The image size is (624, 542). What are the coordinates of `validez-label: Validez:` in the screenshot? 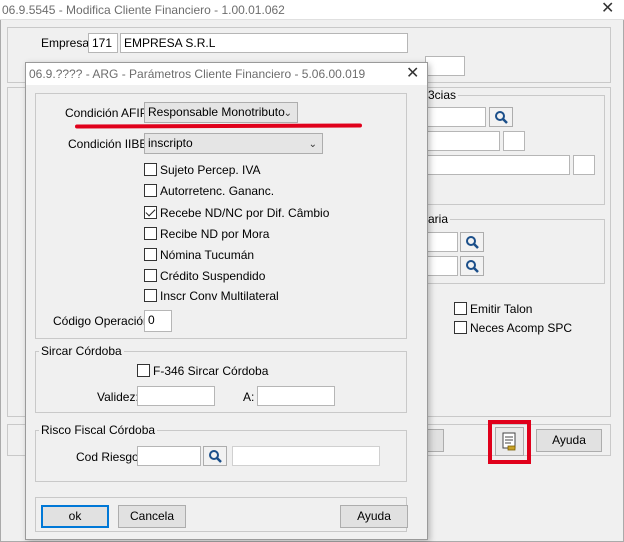 It's located at (118, 397).